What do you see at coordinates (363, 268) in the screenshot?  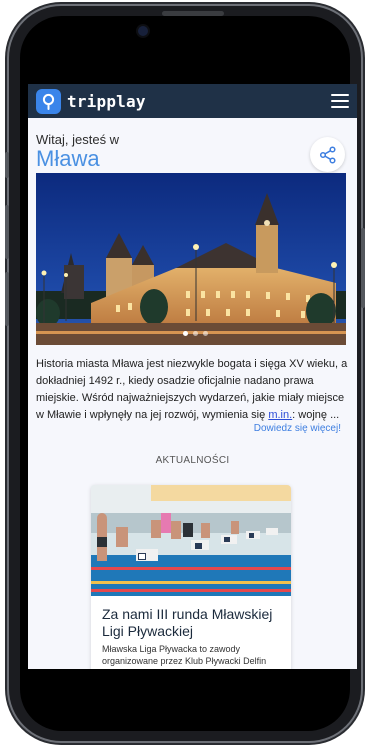 I see `power-button` at bounding box center [363, 268].